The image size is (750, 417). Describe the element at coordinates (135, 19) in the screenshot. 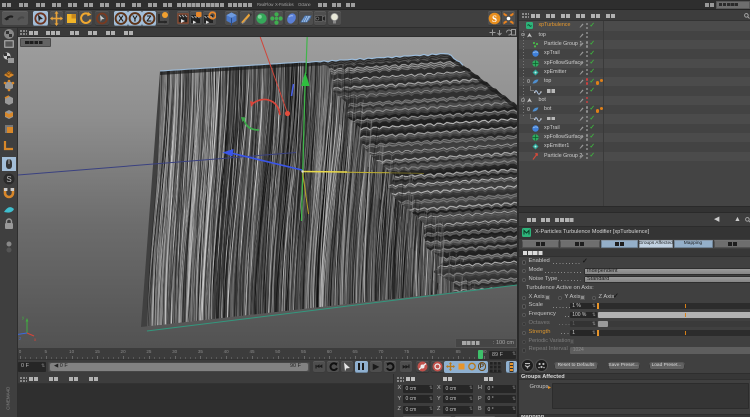

I see `svg-text: Y` at that location.